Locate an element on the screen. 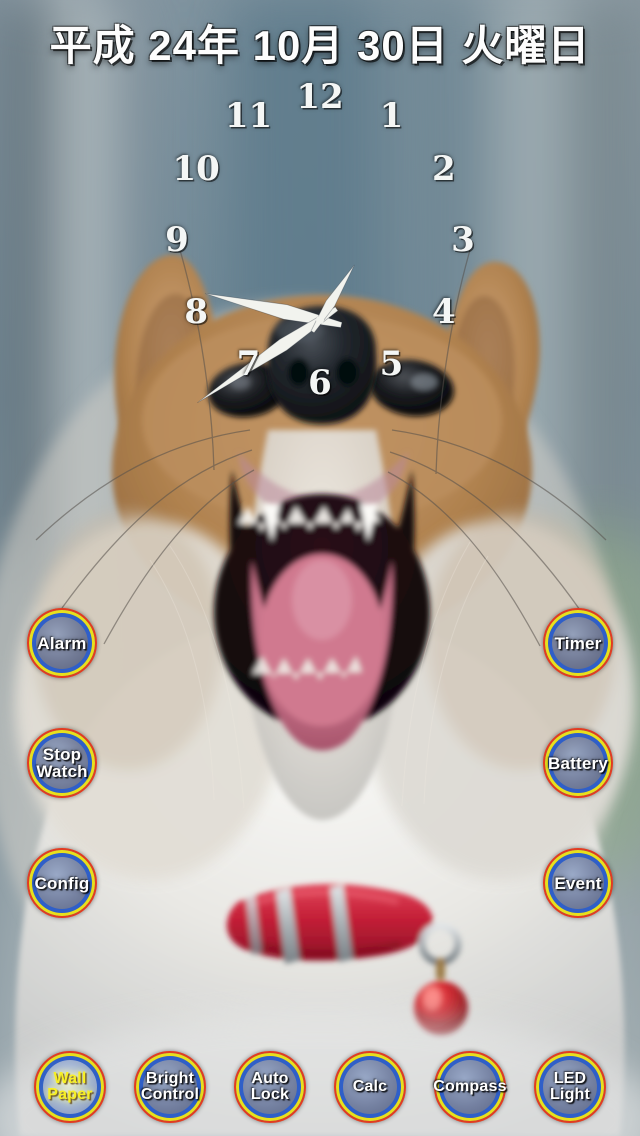  button-wall-paper: Wall Paper is located at coordinates (70, 1087).